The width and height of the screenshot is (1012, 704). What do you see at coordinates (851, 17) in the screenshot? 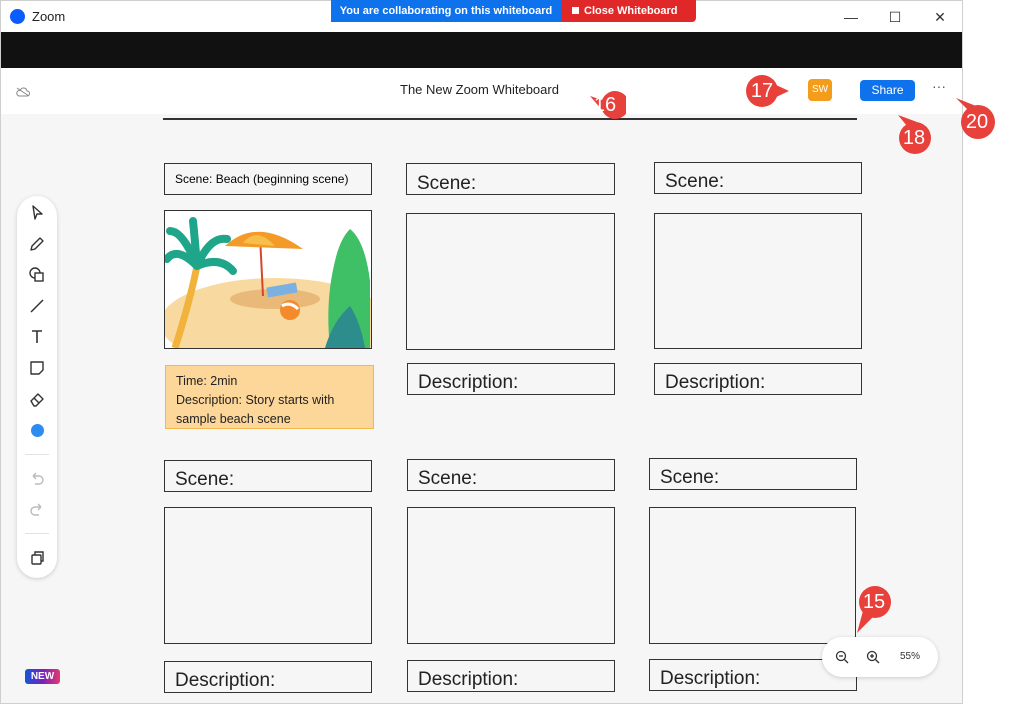
I see `minimize-button: —` at bounding box center [851, 17].